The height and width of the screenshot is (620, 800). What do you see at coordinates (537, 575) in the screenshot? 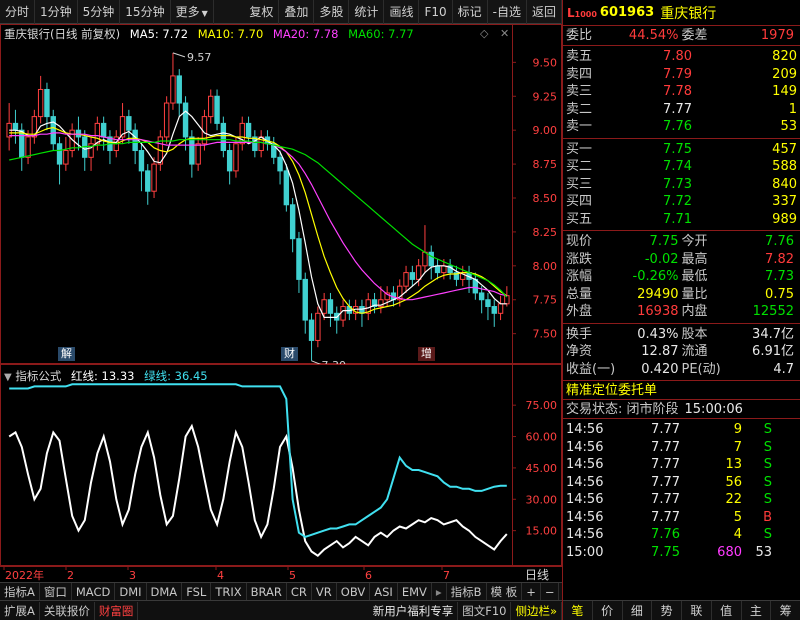
I see `period-label: 日线` at bounding box center [537, 575].